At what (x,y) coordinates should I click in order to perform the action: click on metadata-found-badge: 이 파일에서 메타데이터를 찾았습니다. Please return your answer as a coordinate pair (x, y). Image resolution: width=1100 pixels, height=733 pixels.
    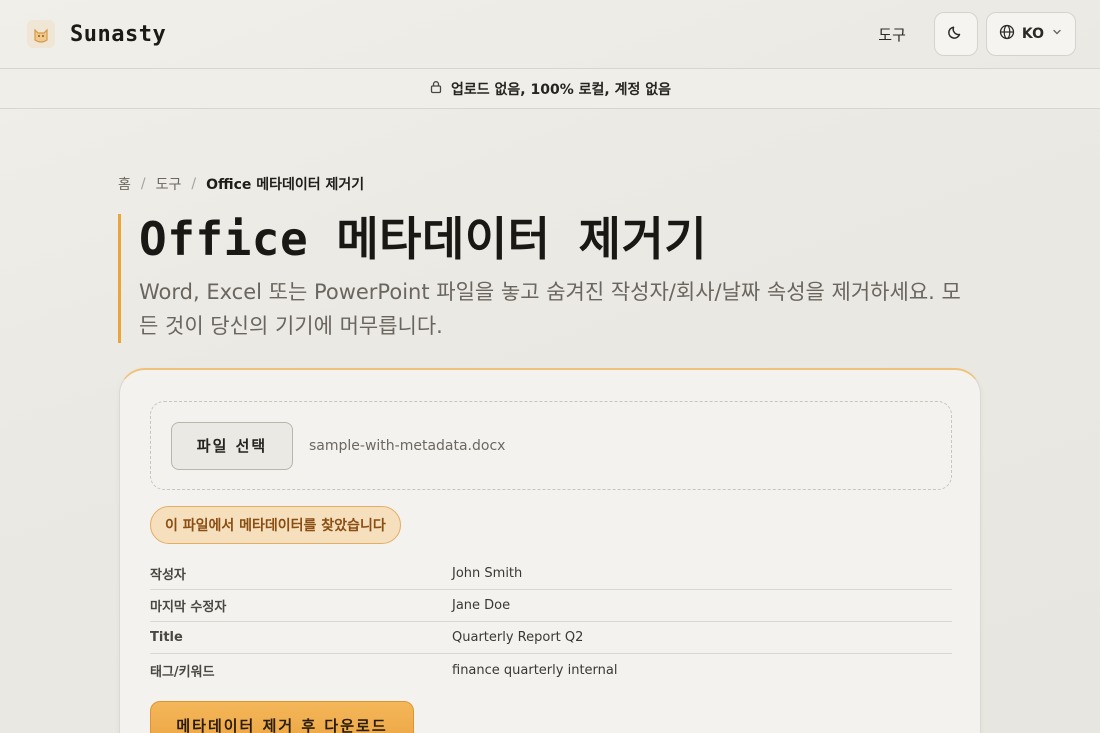
    Looking at the image, I should click on (275, 525).